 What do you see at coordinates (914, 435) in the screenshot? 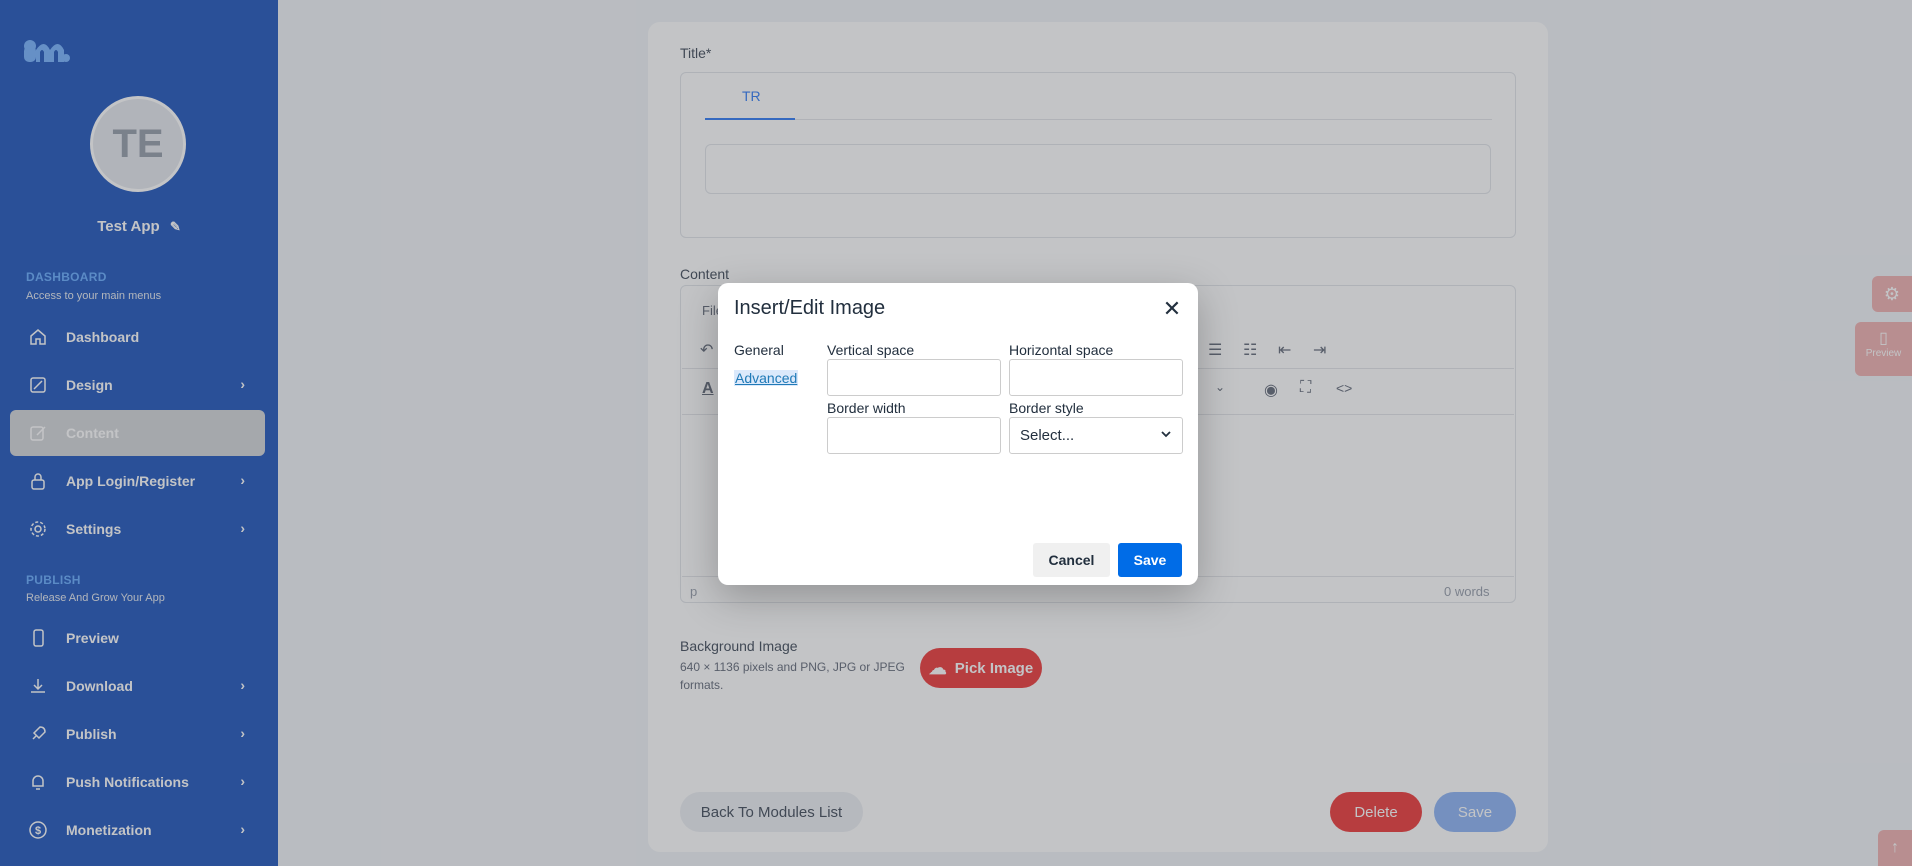
I see `border-width-input` at bounding box center [914, 435].